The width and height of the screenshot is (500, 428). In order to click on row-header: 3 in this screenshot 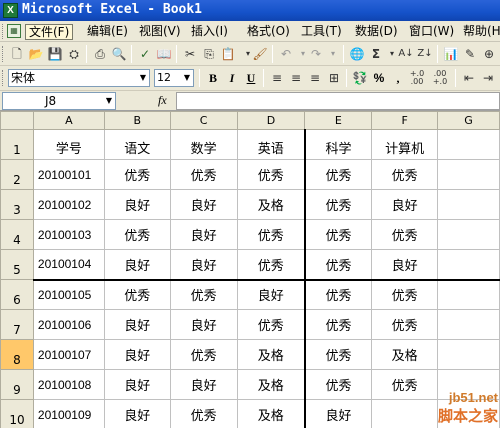, I will do `click(17, 204)`.